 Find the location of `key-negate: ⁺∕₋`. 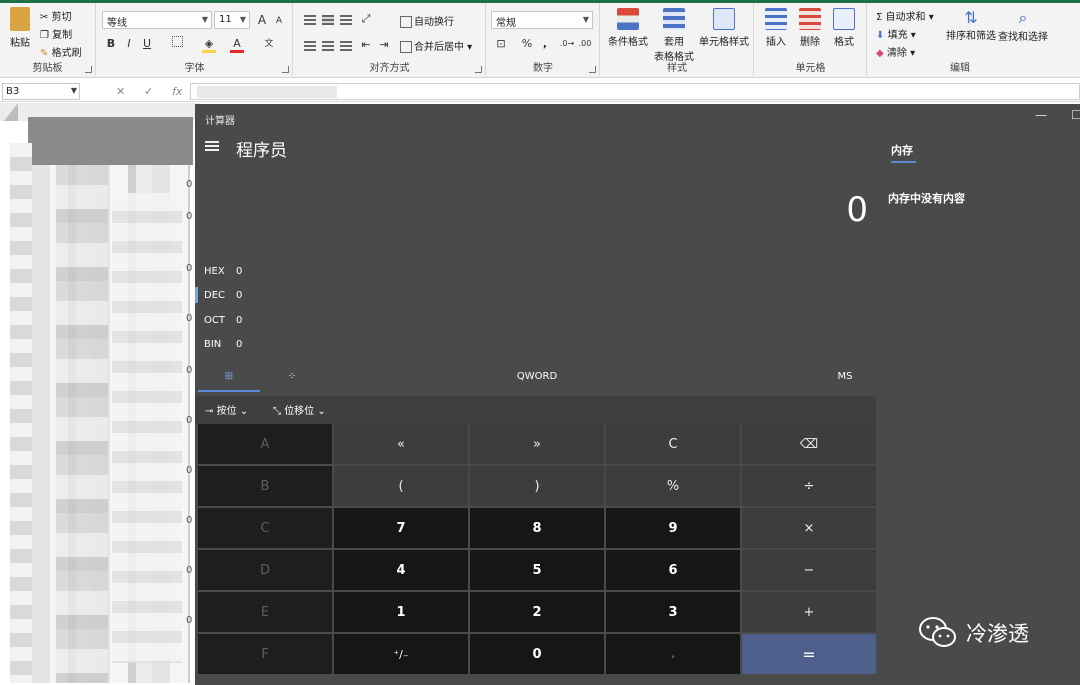

key-negate: ⁺∕₋ is located at coordinates (401, 654).